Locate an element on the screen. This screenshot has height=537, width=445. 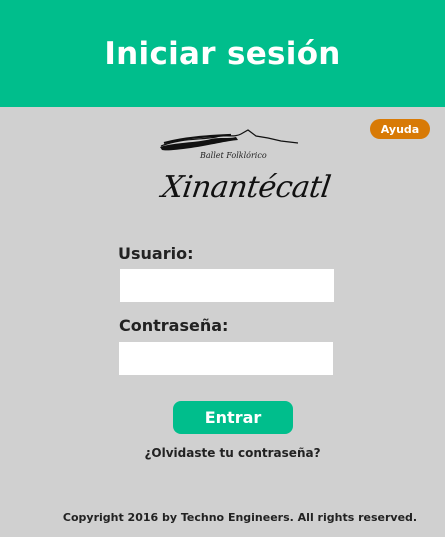
mountain-logo-icon is located at coordinates (229, 140).